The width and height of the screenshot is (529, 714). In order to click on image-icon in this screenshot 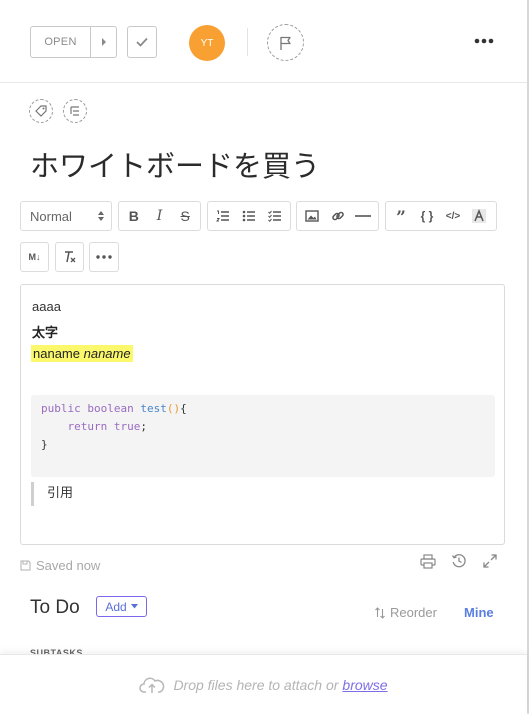, I will do `click(312, 216)`.